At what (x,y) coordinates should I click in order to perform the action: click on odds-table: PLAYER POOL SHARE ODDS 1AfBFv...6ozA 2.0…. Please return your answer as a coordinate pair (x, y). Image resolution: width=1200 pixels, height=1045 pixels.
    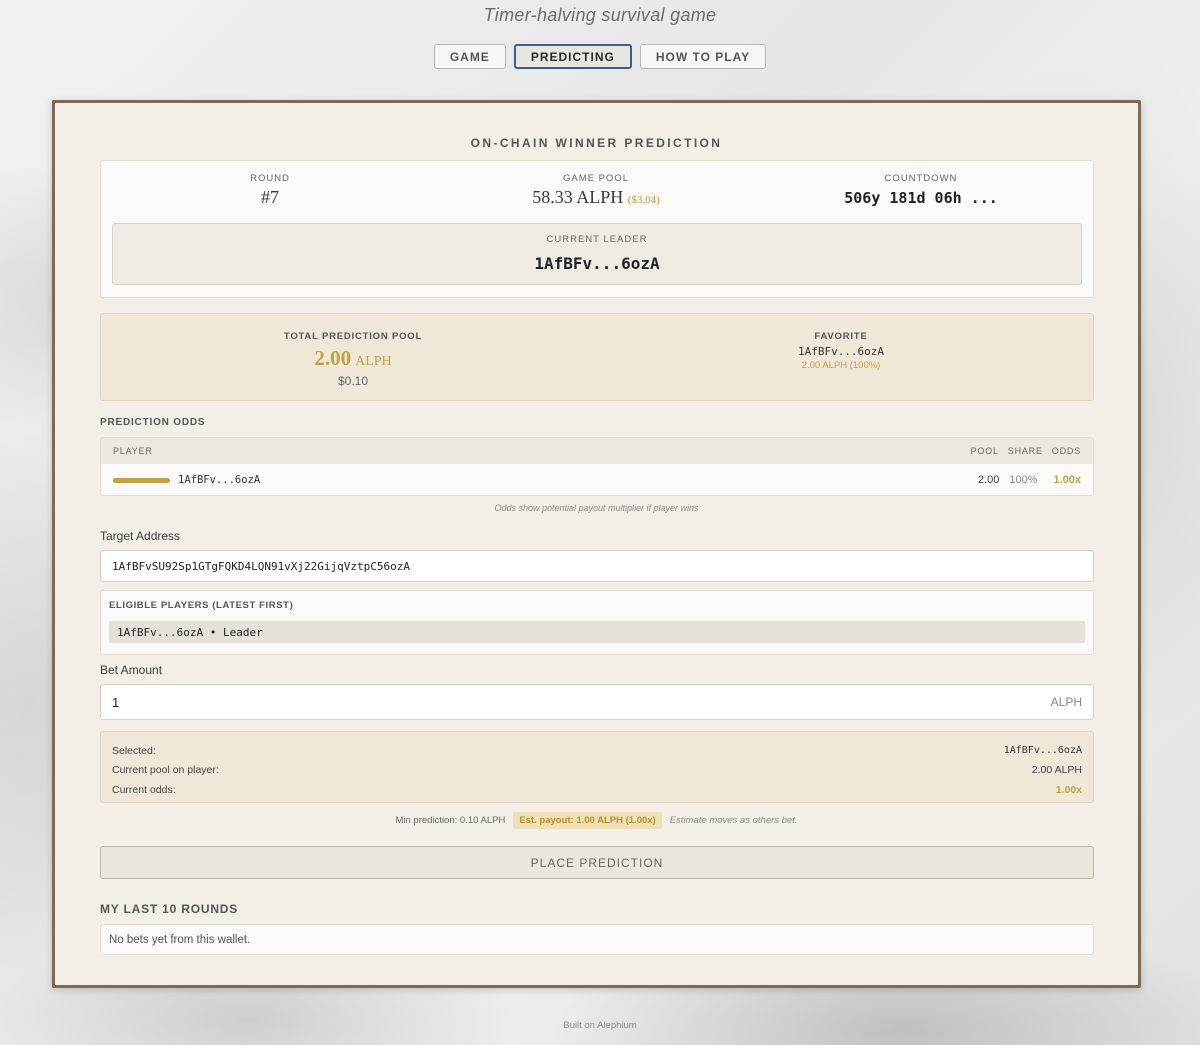
    Looking at the image, I should click on (597, 466).